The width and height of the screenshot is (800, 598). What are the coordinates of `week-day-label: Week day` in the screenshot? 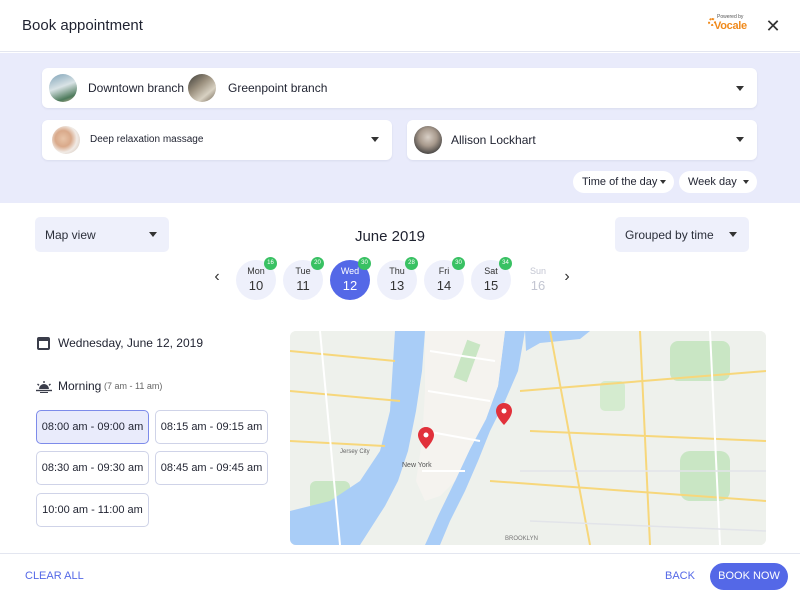 It's located at (712, 182).